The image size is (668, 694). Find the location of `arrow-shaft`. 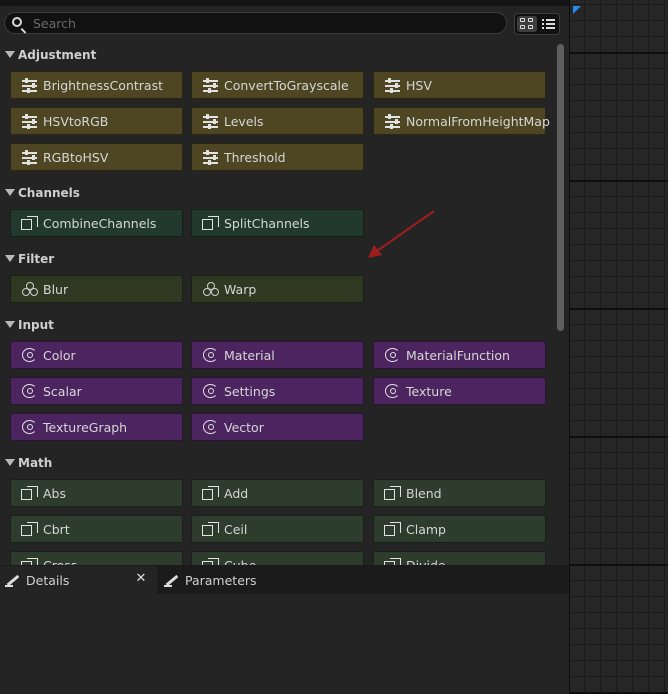

arrow-shaft is located at coordinates (404, 232).